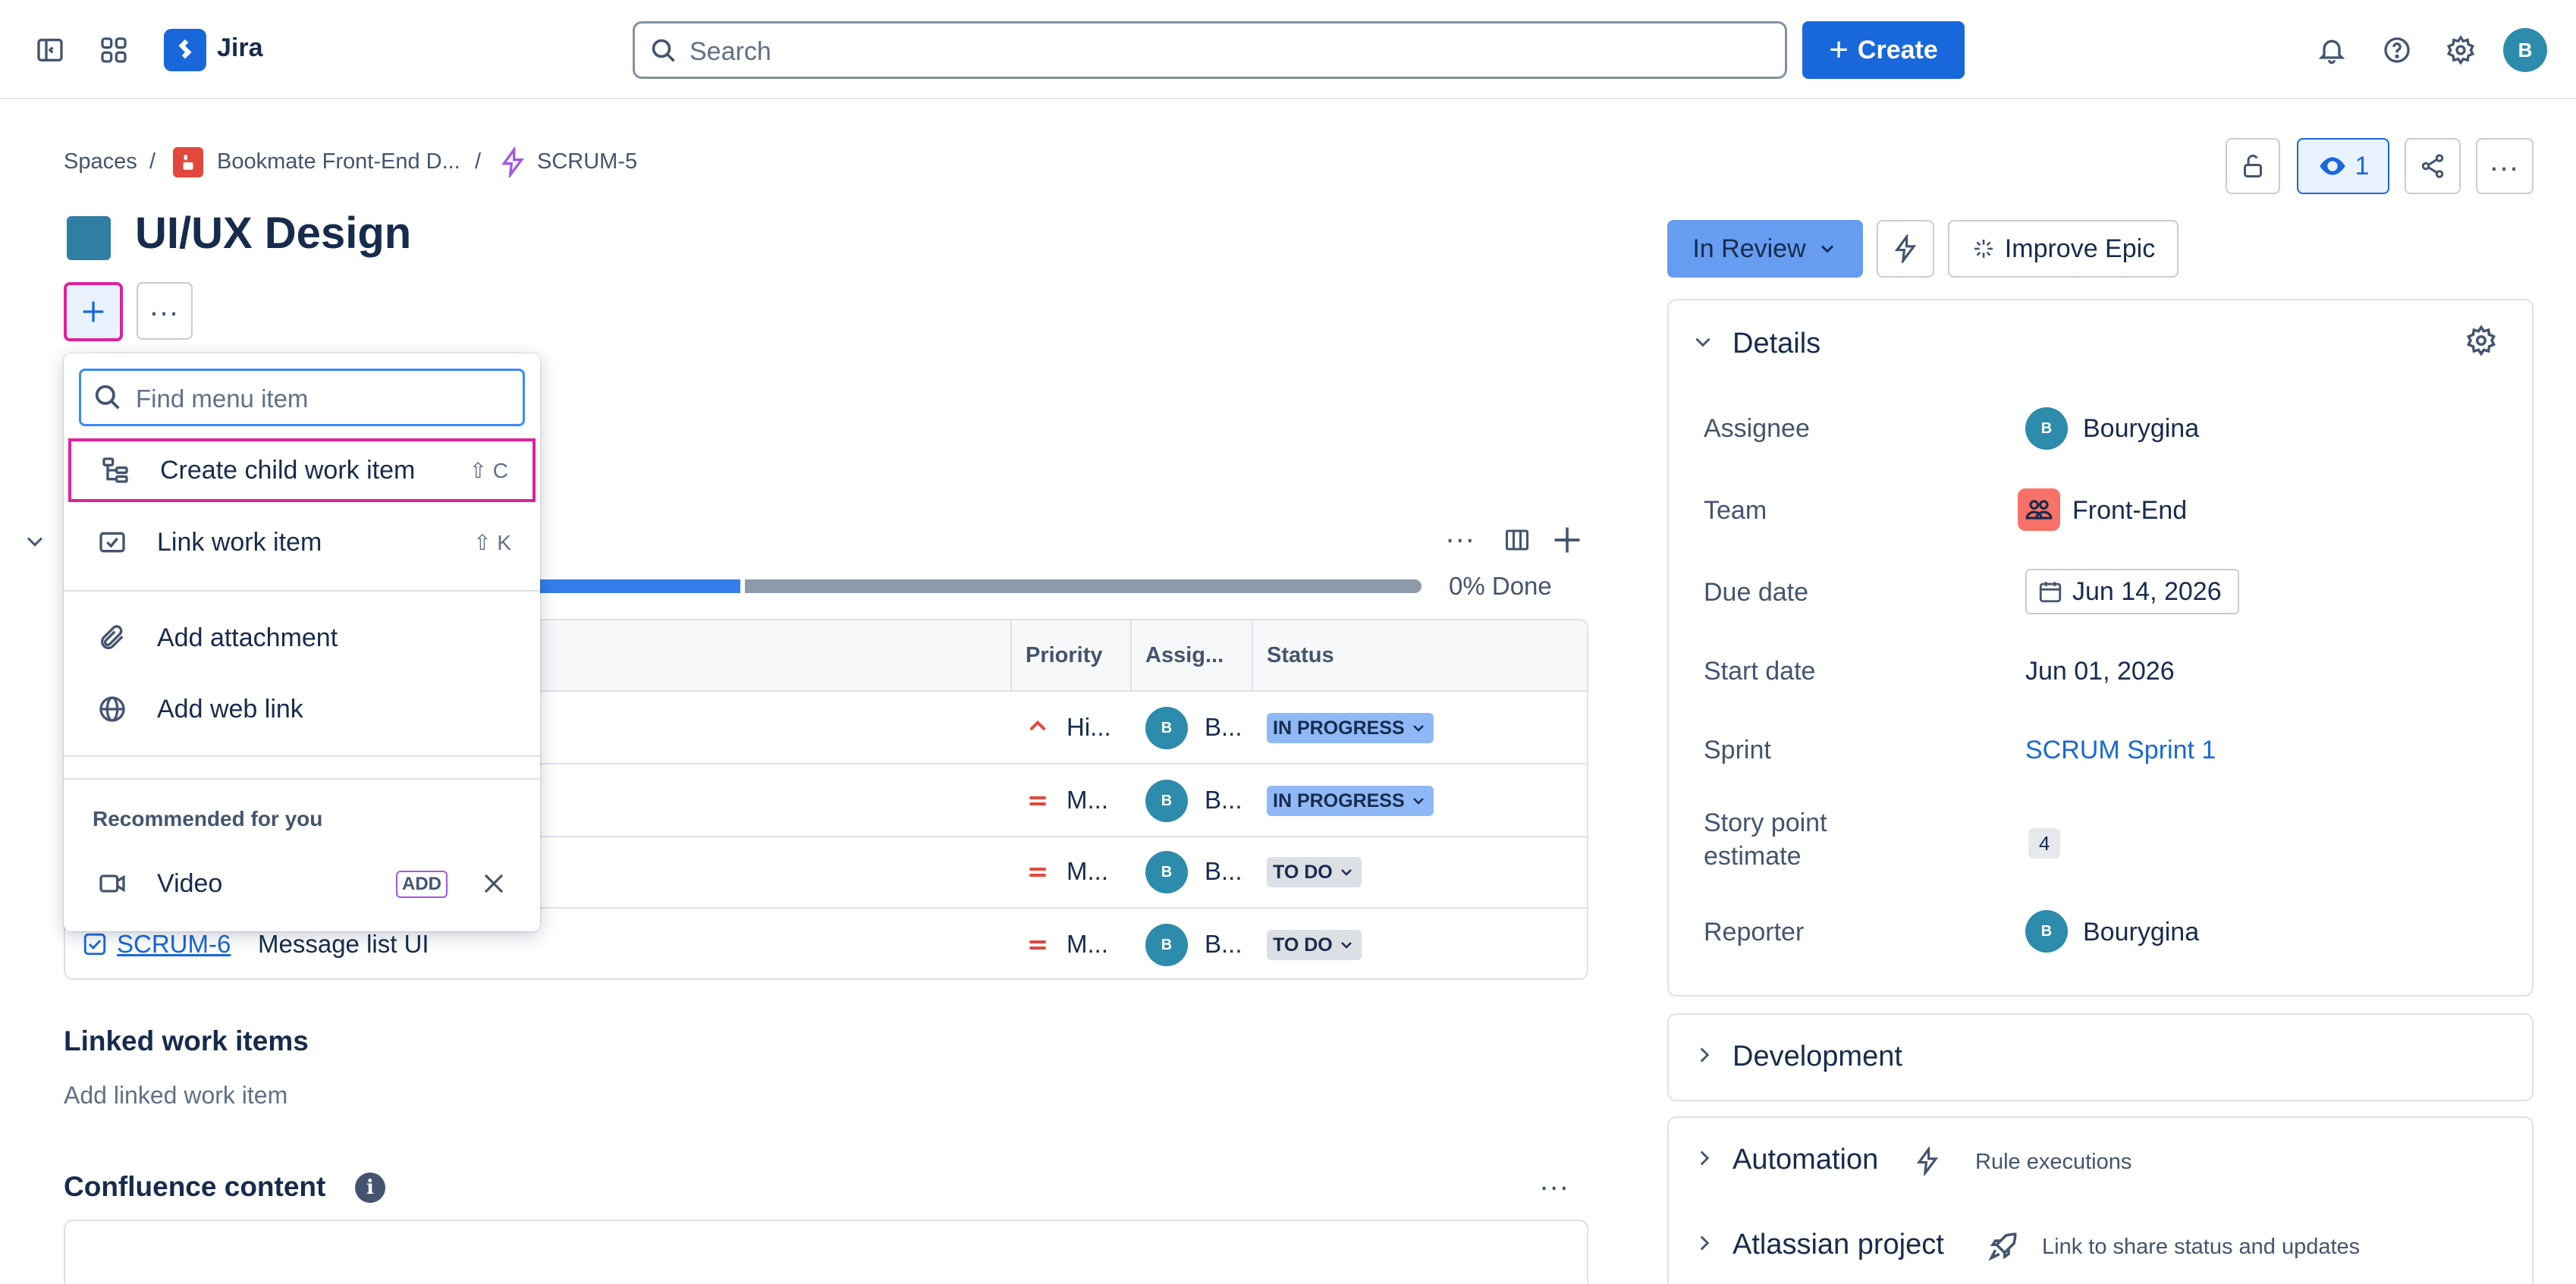  What do you see at coordinates (663, 50) in the screenshot?
I see `search-icon` at bounding box center [663, 50].